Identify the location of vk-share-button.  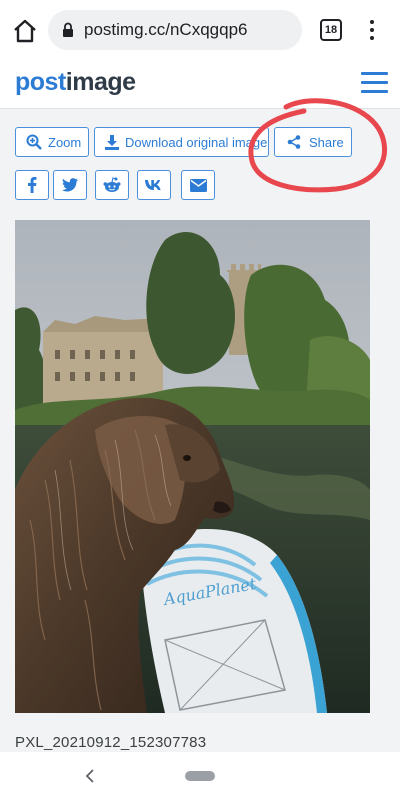
(154, 185).